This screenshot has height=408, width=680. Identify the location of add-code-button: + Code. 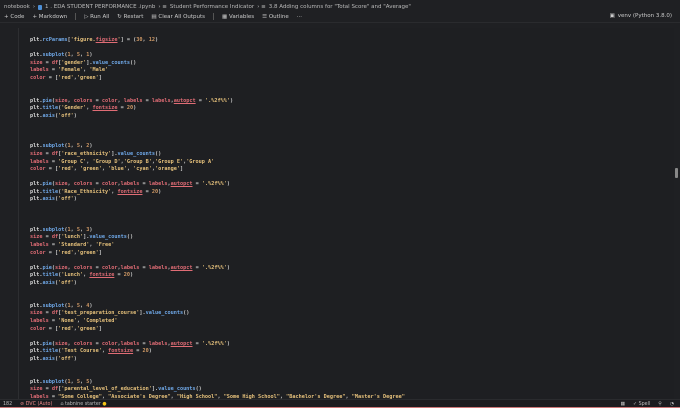
(14, 17).